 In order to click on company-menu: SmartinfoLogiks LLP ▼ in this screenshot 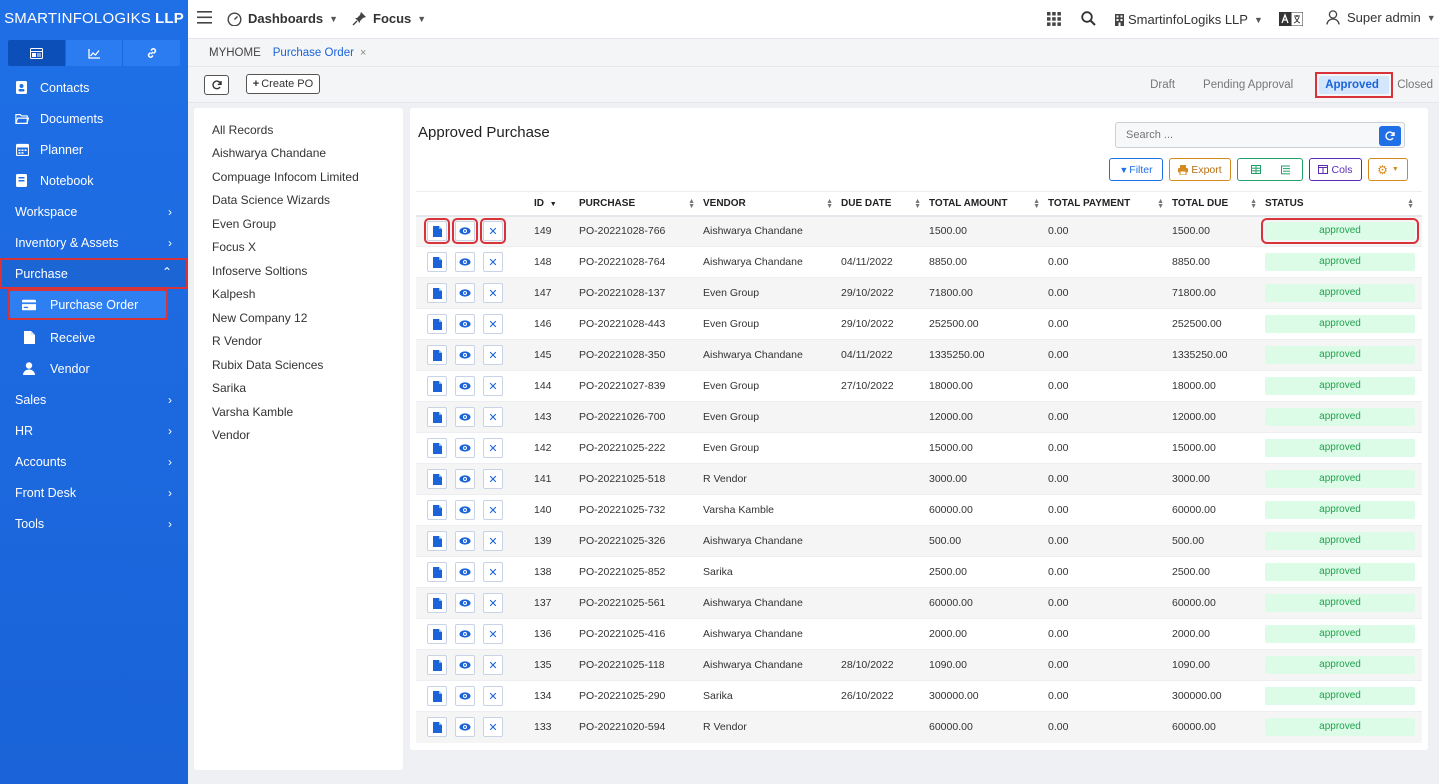, I will do `click(1189, 19)`.